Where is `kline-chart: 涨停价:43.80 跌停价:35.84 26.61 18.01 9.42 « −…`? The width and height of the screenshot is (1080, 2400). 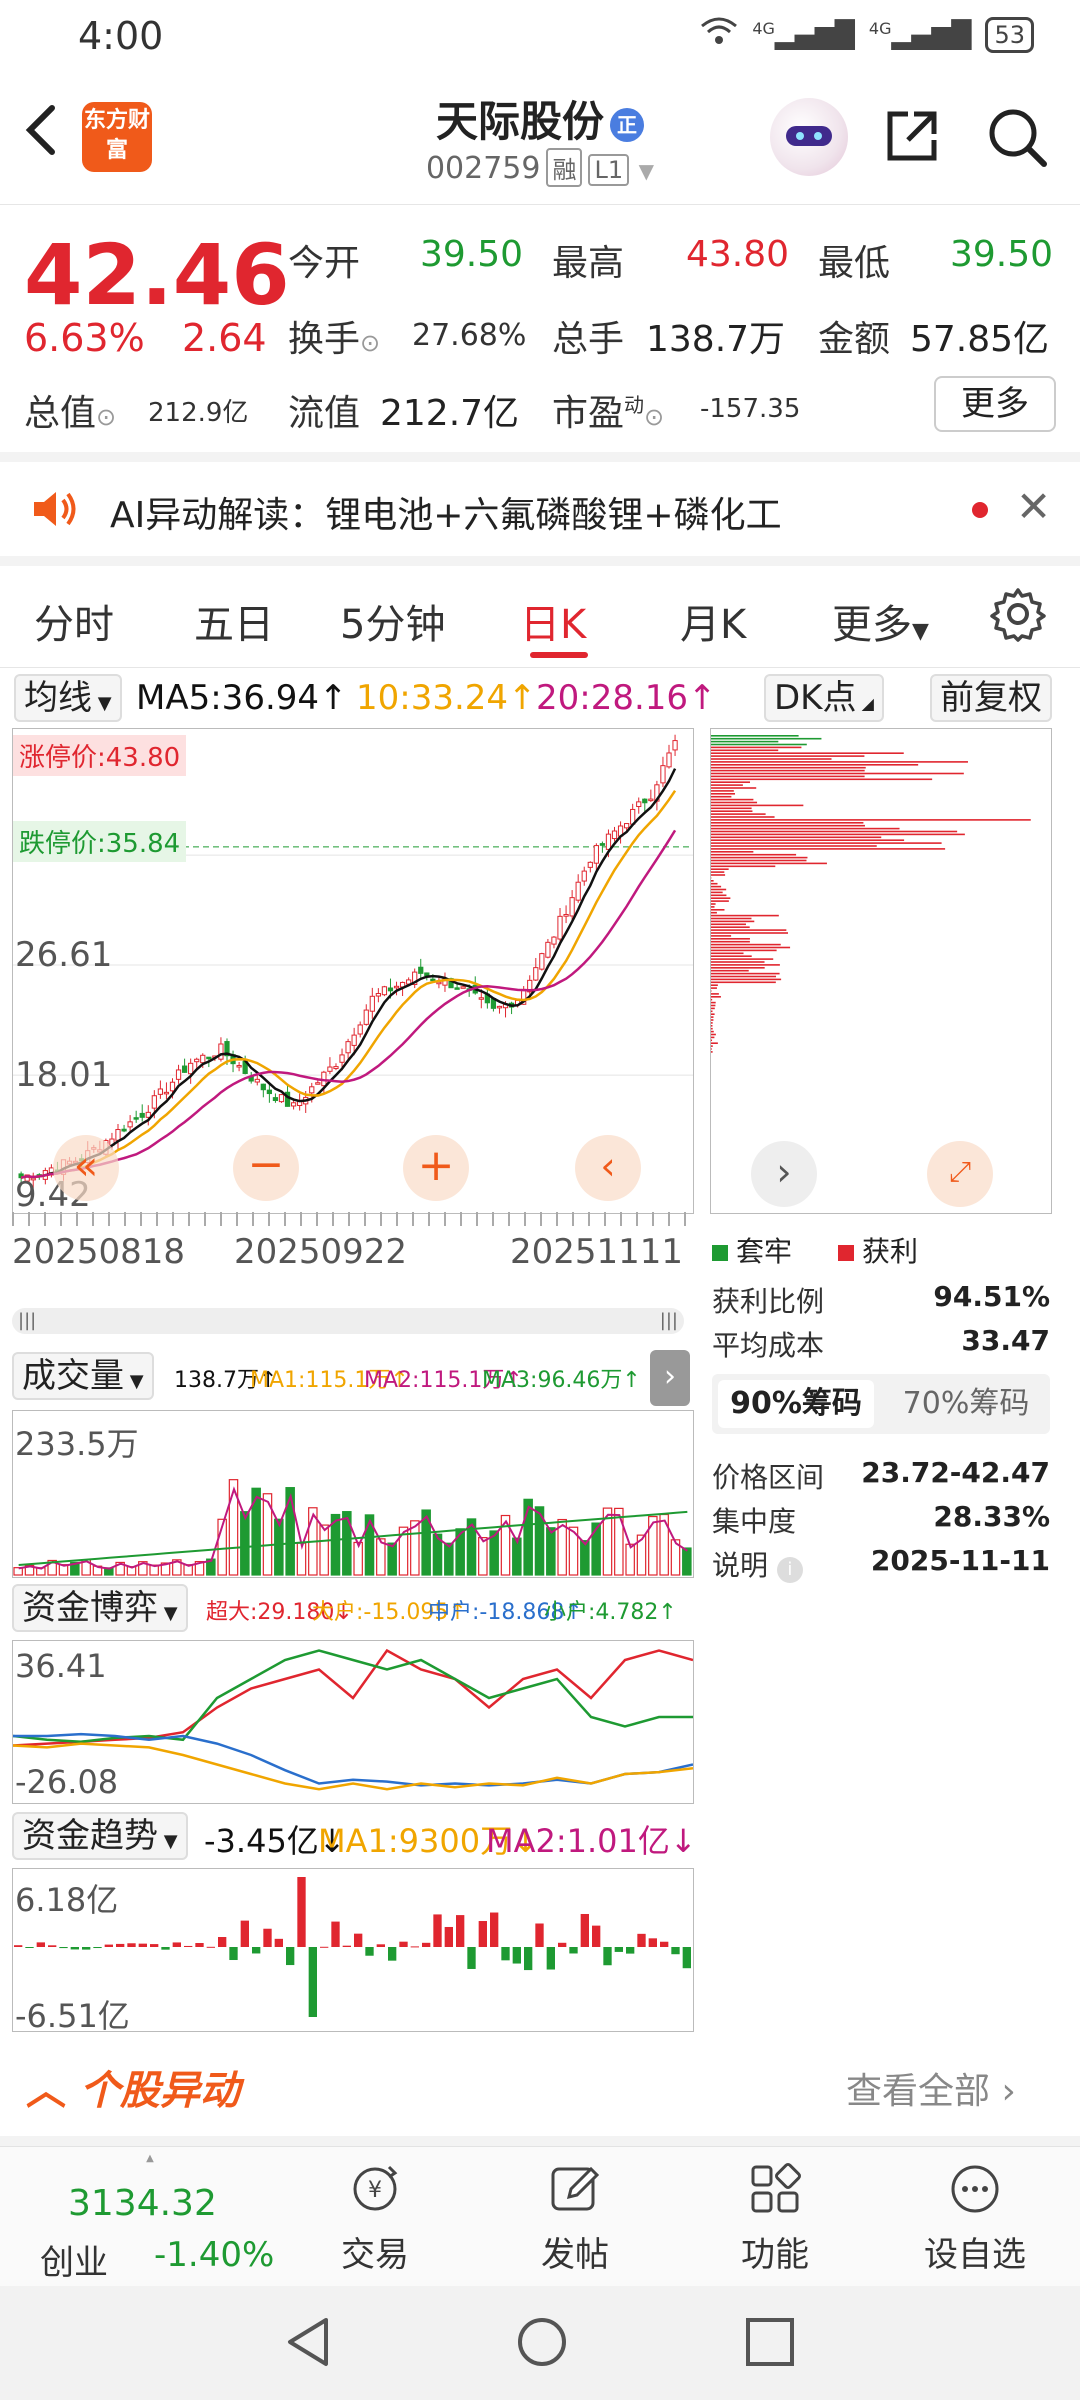 kline-chart: 涨停价:43.80 跌停价:35.84 26.61 18.01 9.42 « −… is located at coordinates (353, 971).